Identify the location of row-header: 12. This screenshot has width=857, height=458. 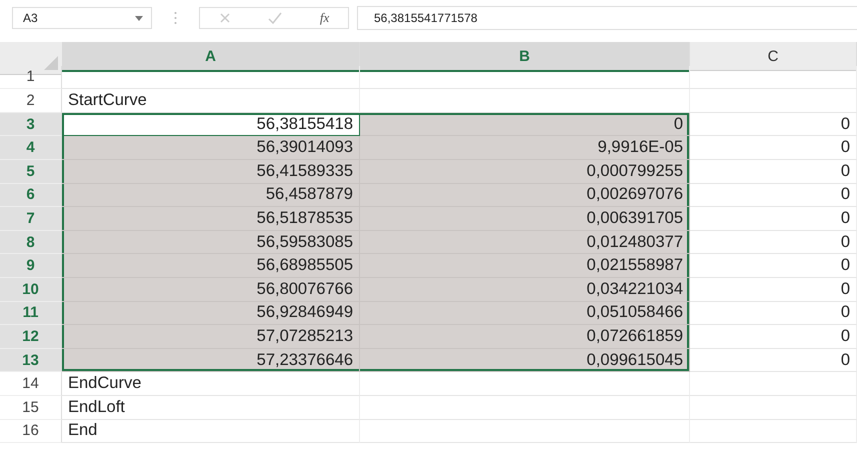
(31, 337).